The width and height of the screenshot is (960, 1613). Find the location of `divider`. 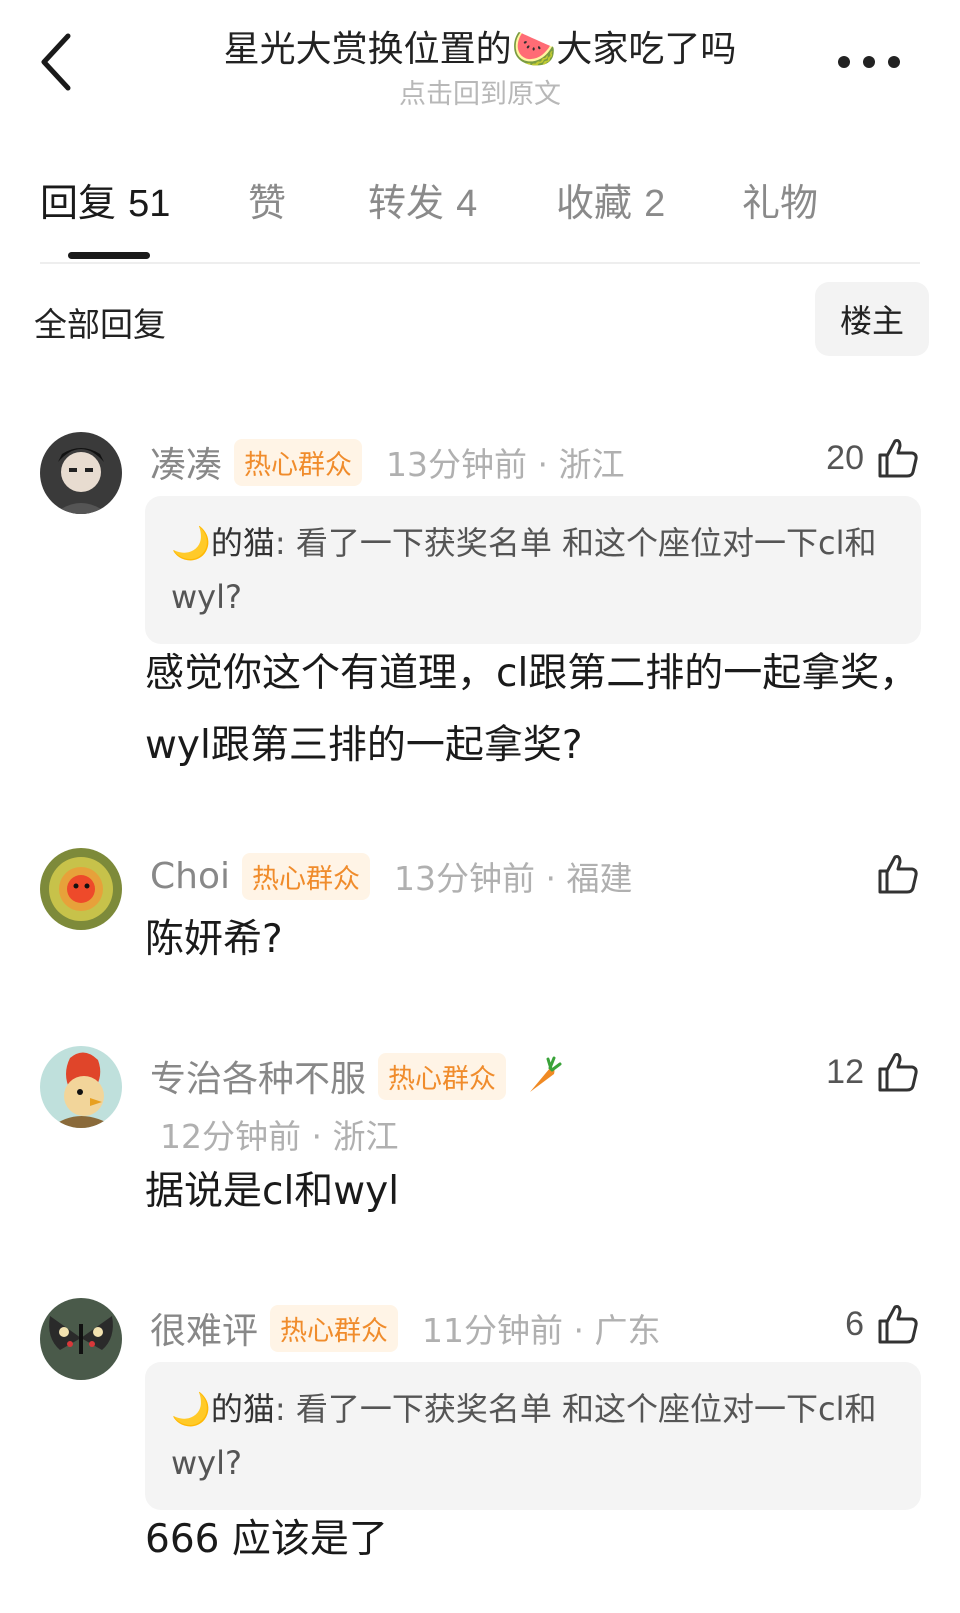

divider is located at coordinates (480, 263).